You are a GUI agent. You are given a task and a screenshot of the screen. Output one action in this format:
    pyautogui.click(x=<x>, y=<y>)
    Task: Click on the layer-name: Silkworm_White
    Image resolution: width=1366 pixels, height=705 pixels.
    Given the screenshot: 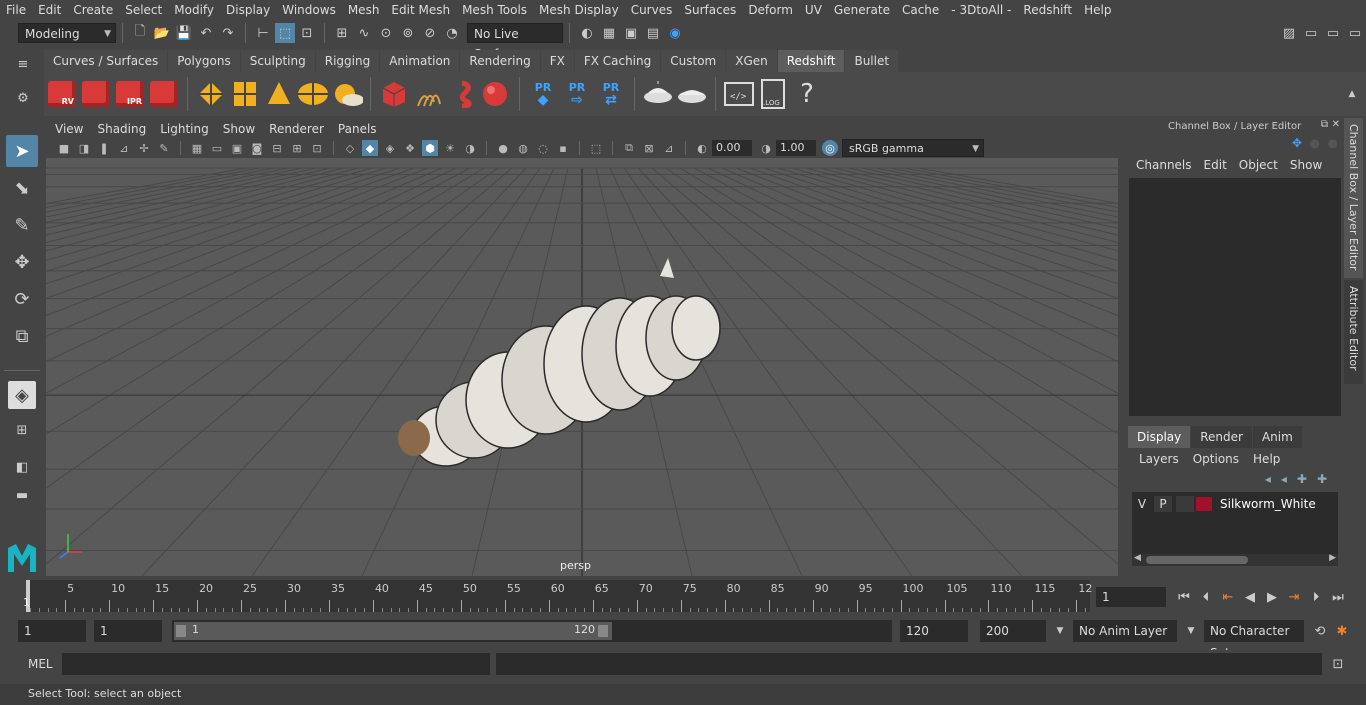 What is the action you would take?
    pyautogui.click(x=1268, y=504)
    